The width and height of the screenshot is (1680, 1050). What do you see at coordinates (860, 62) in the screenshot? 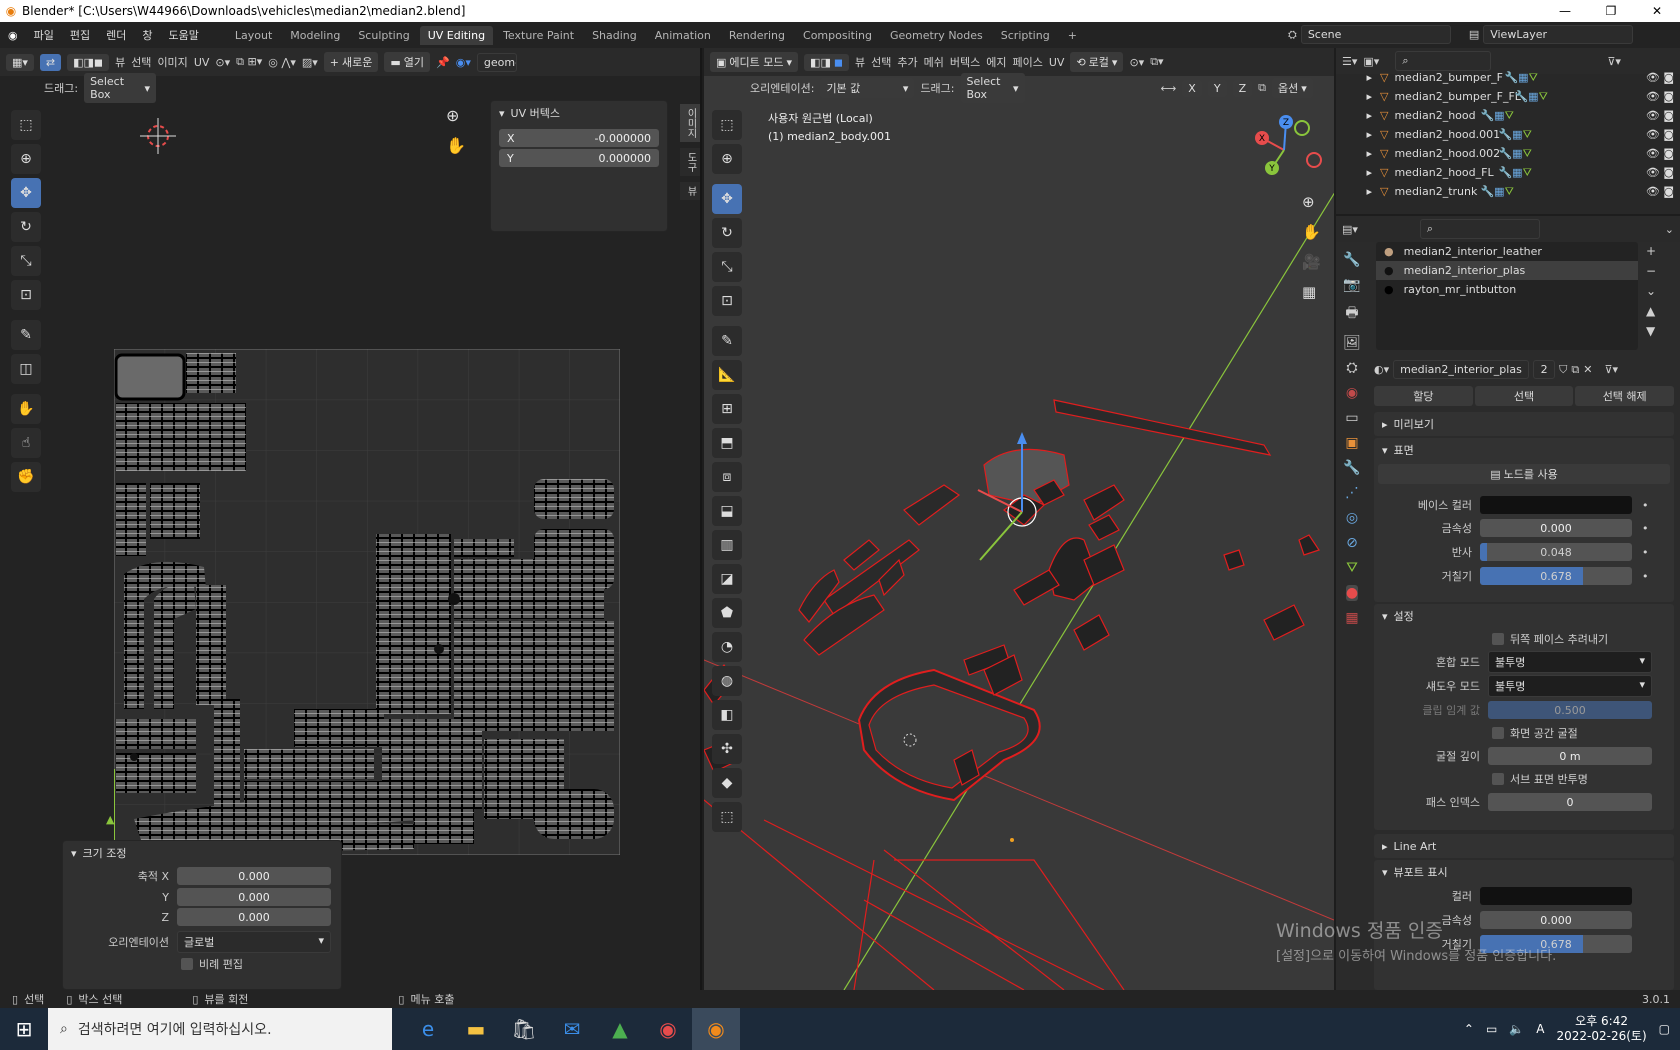
I see `vp-menu-view: 뷰` at bounding box center [860, 62].